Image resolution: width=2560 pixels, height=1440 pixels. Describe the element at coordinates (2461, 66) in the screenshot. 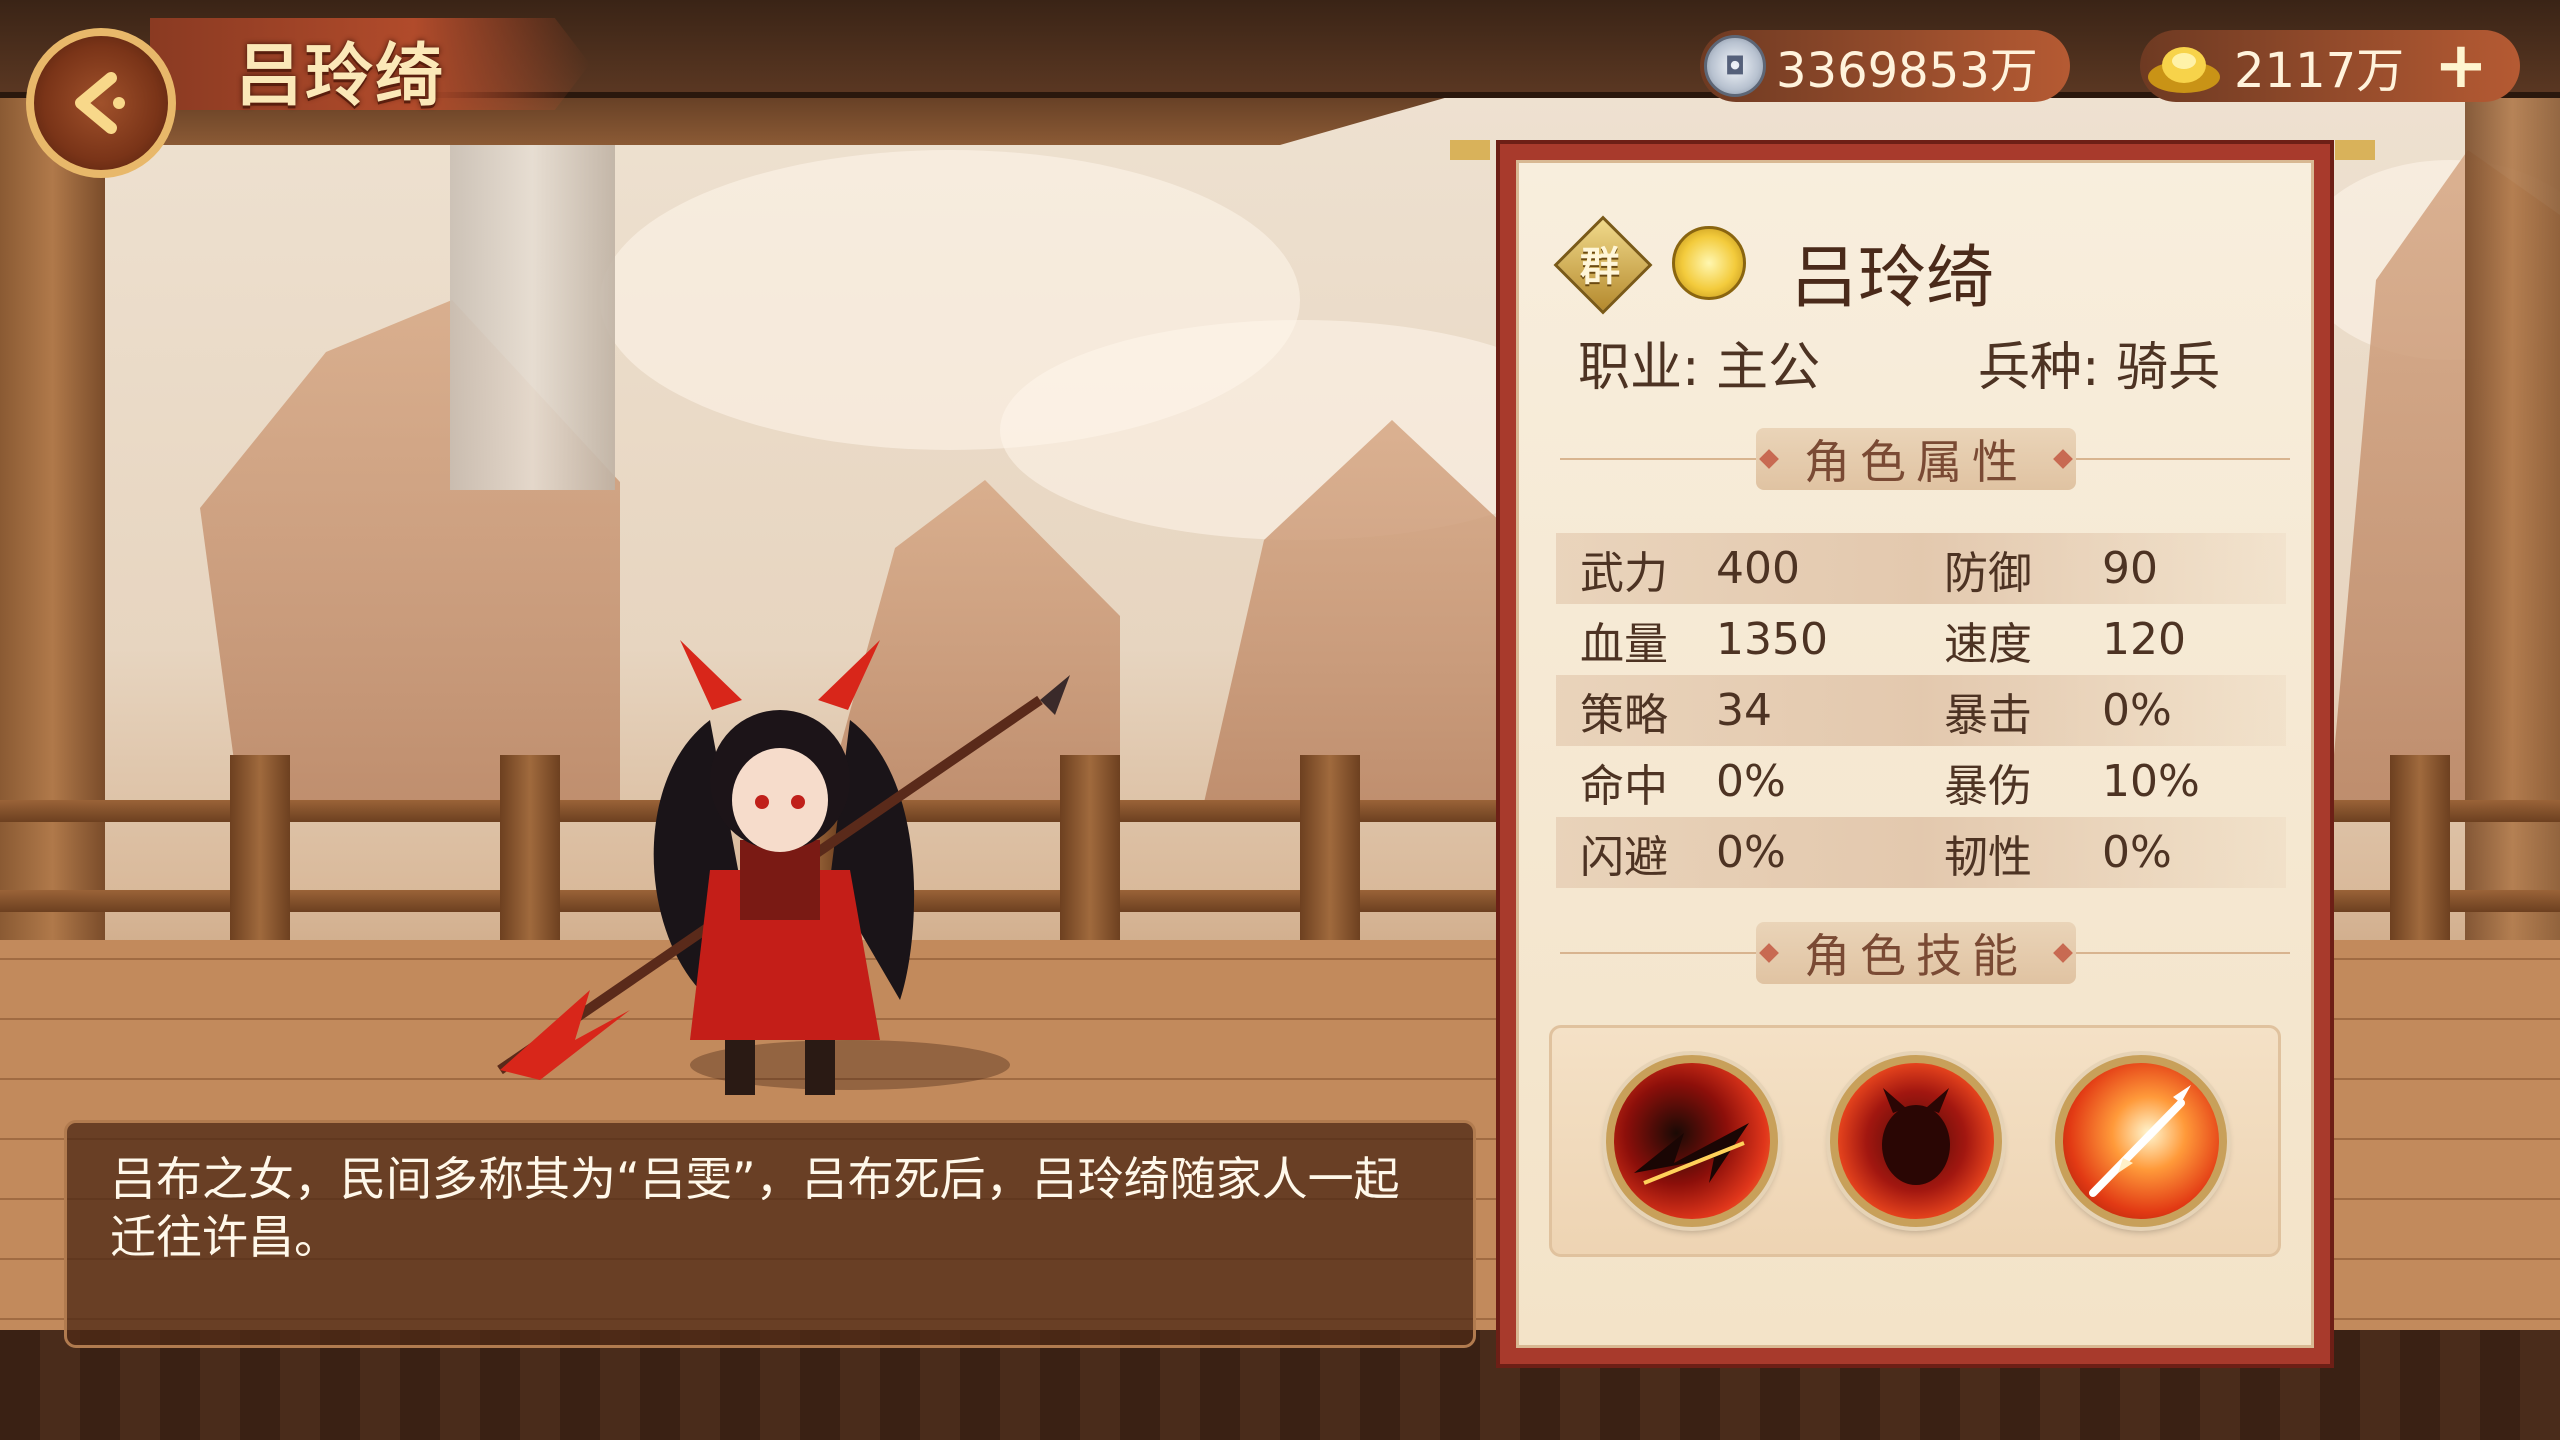

I see `add-gold-button: +` at that location.